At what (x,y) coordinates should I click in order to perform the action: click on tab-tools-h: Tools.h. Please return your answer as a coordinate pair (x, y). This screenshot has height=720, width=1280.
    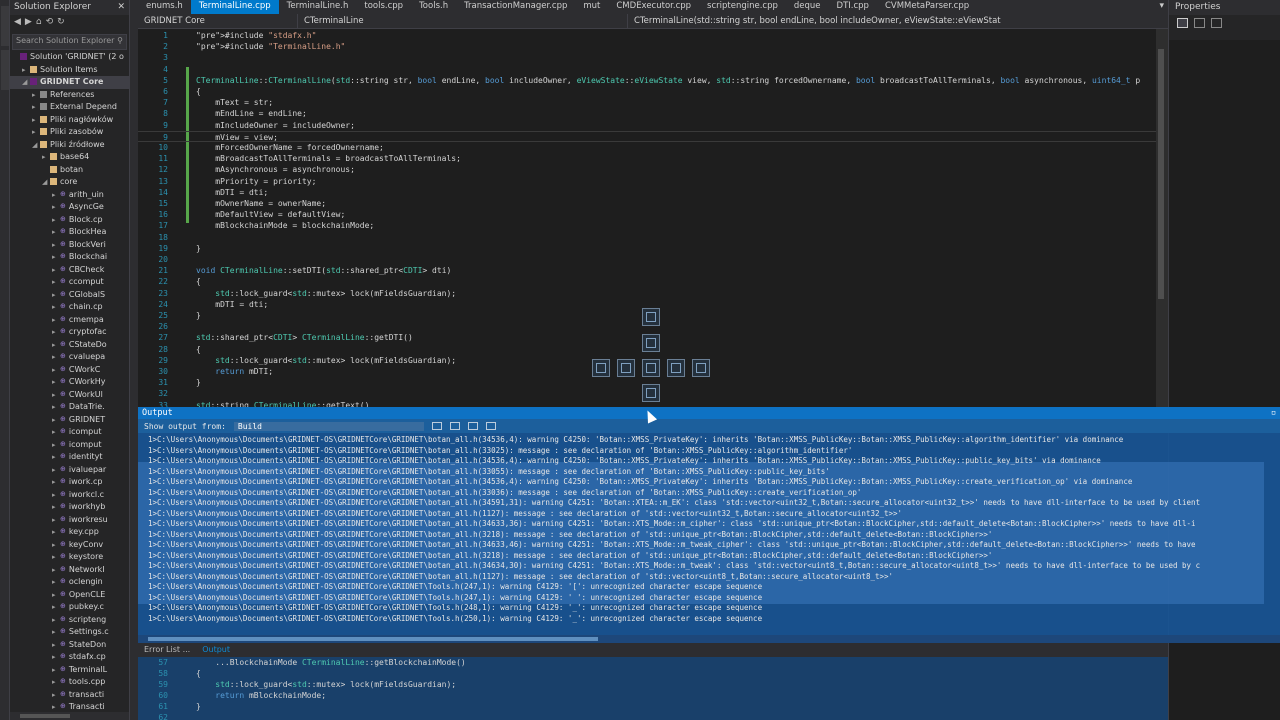
    Looking at the image, I should click on (433, 7).